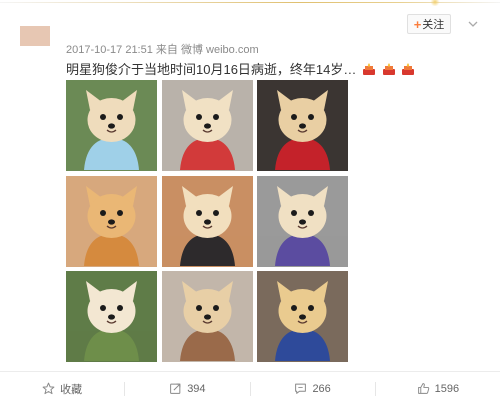  What do you see at coordinates (196, 388) in the screenshot?
I see `repost-count: 394` at bounding box center [196, 388].